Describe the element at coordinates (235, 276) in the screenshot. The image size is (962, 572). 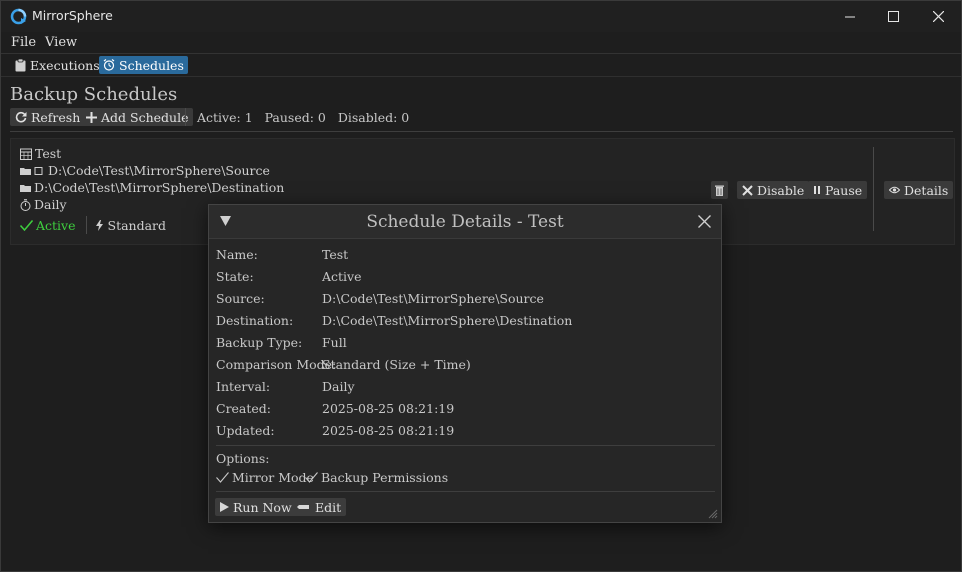
I see `field-label-state: State:` at that location.